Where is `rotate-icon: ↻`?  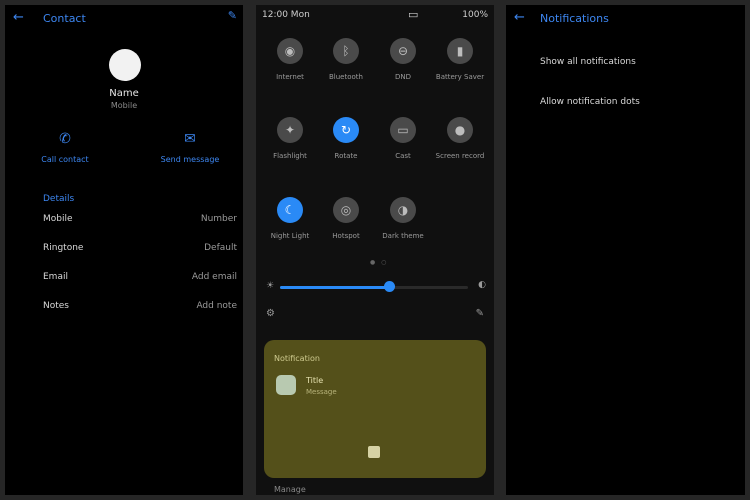
rotate-icon: ↻ is located at coordinates (346, 130).